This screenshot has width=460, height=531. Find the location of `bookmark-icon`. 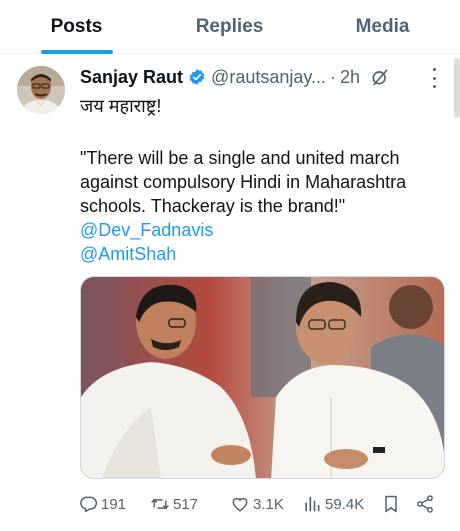

bookmark-icon is located at coordinates (391, 504).